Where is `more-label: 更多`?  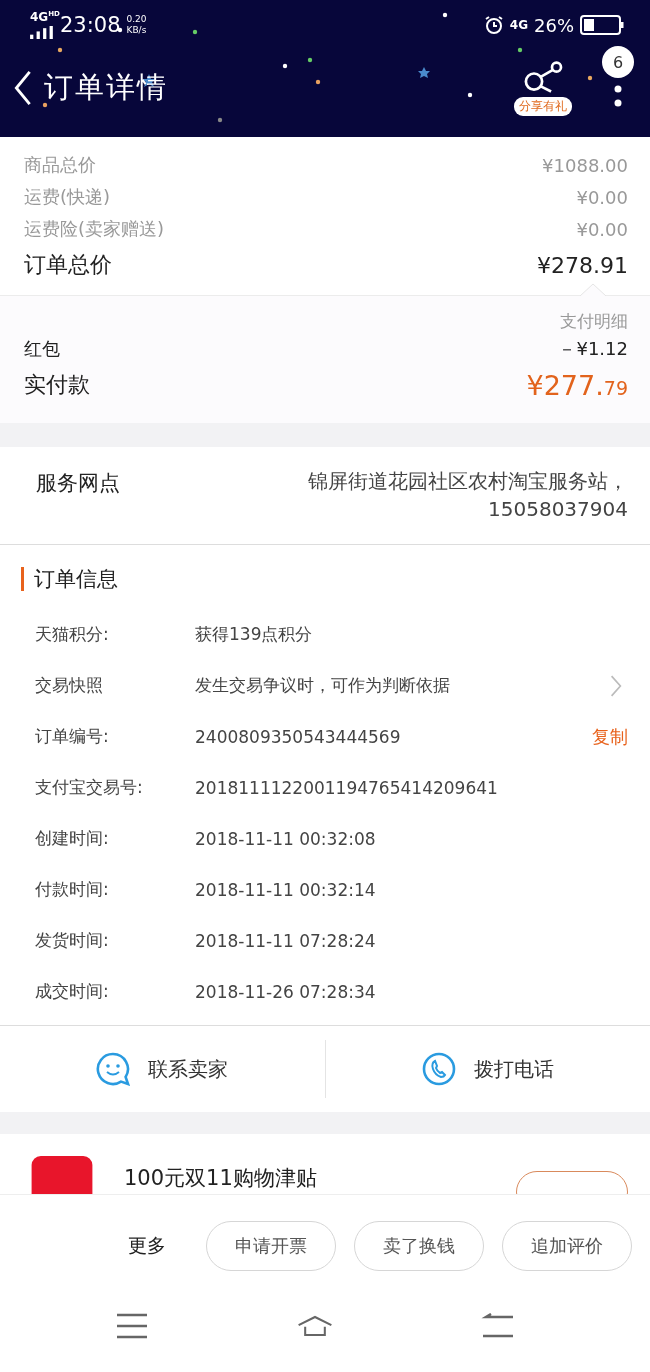 more-label: 更多 is located at coordinates (147, 1246).